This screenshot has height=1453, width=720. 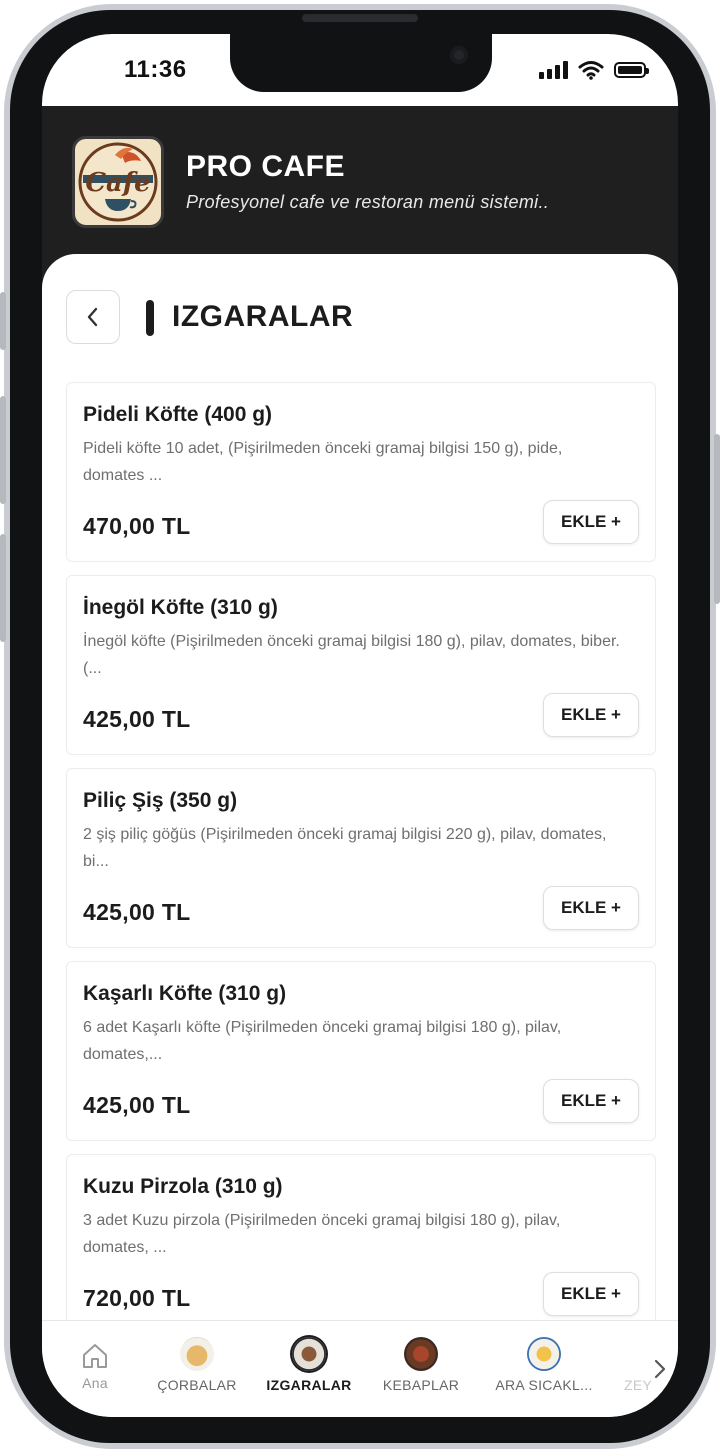 I want to click on battery-icon, so click(x=631, y=70).